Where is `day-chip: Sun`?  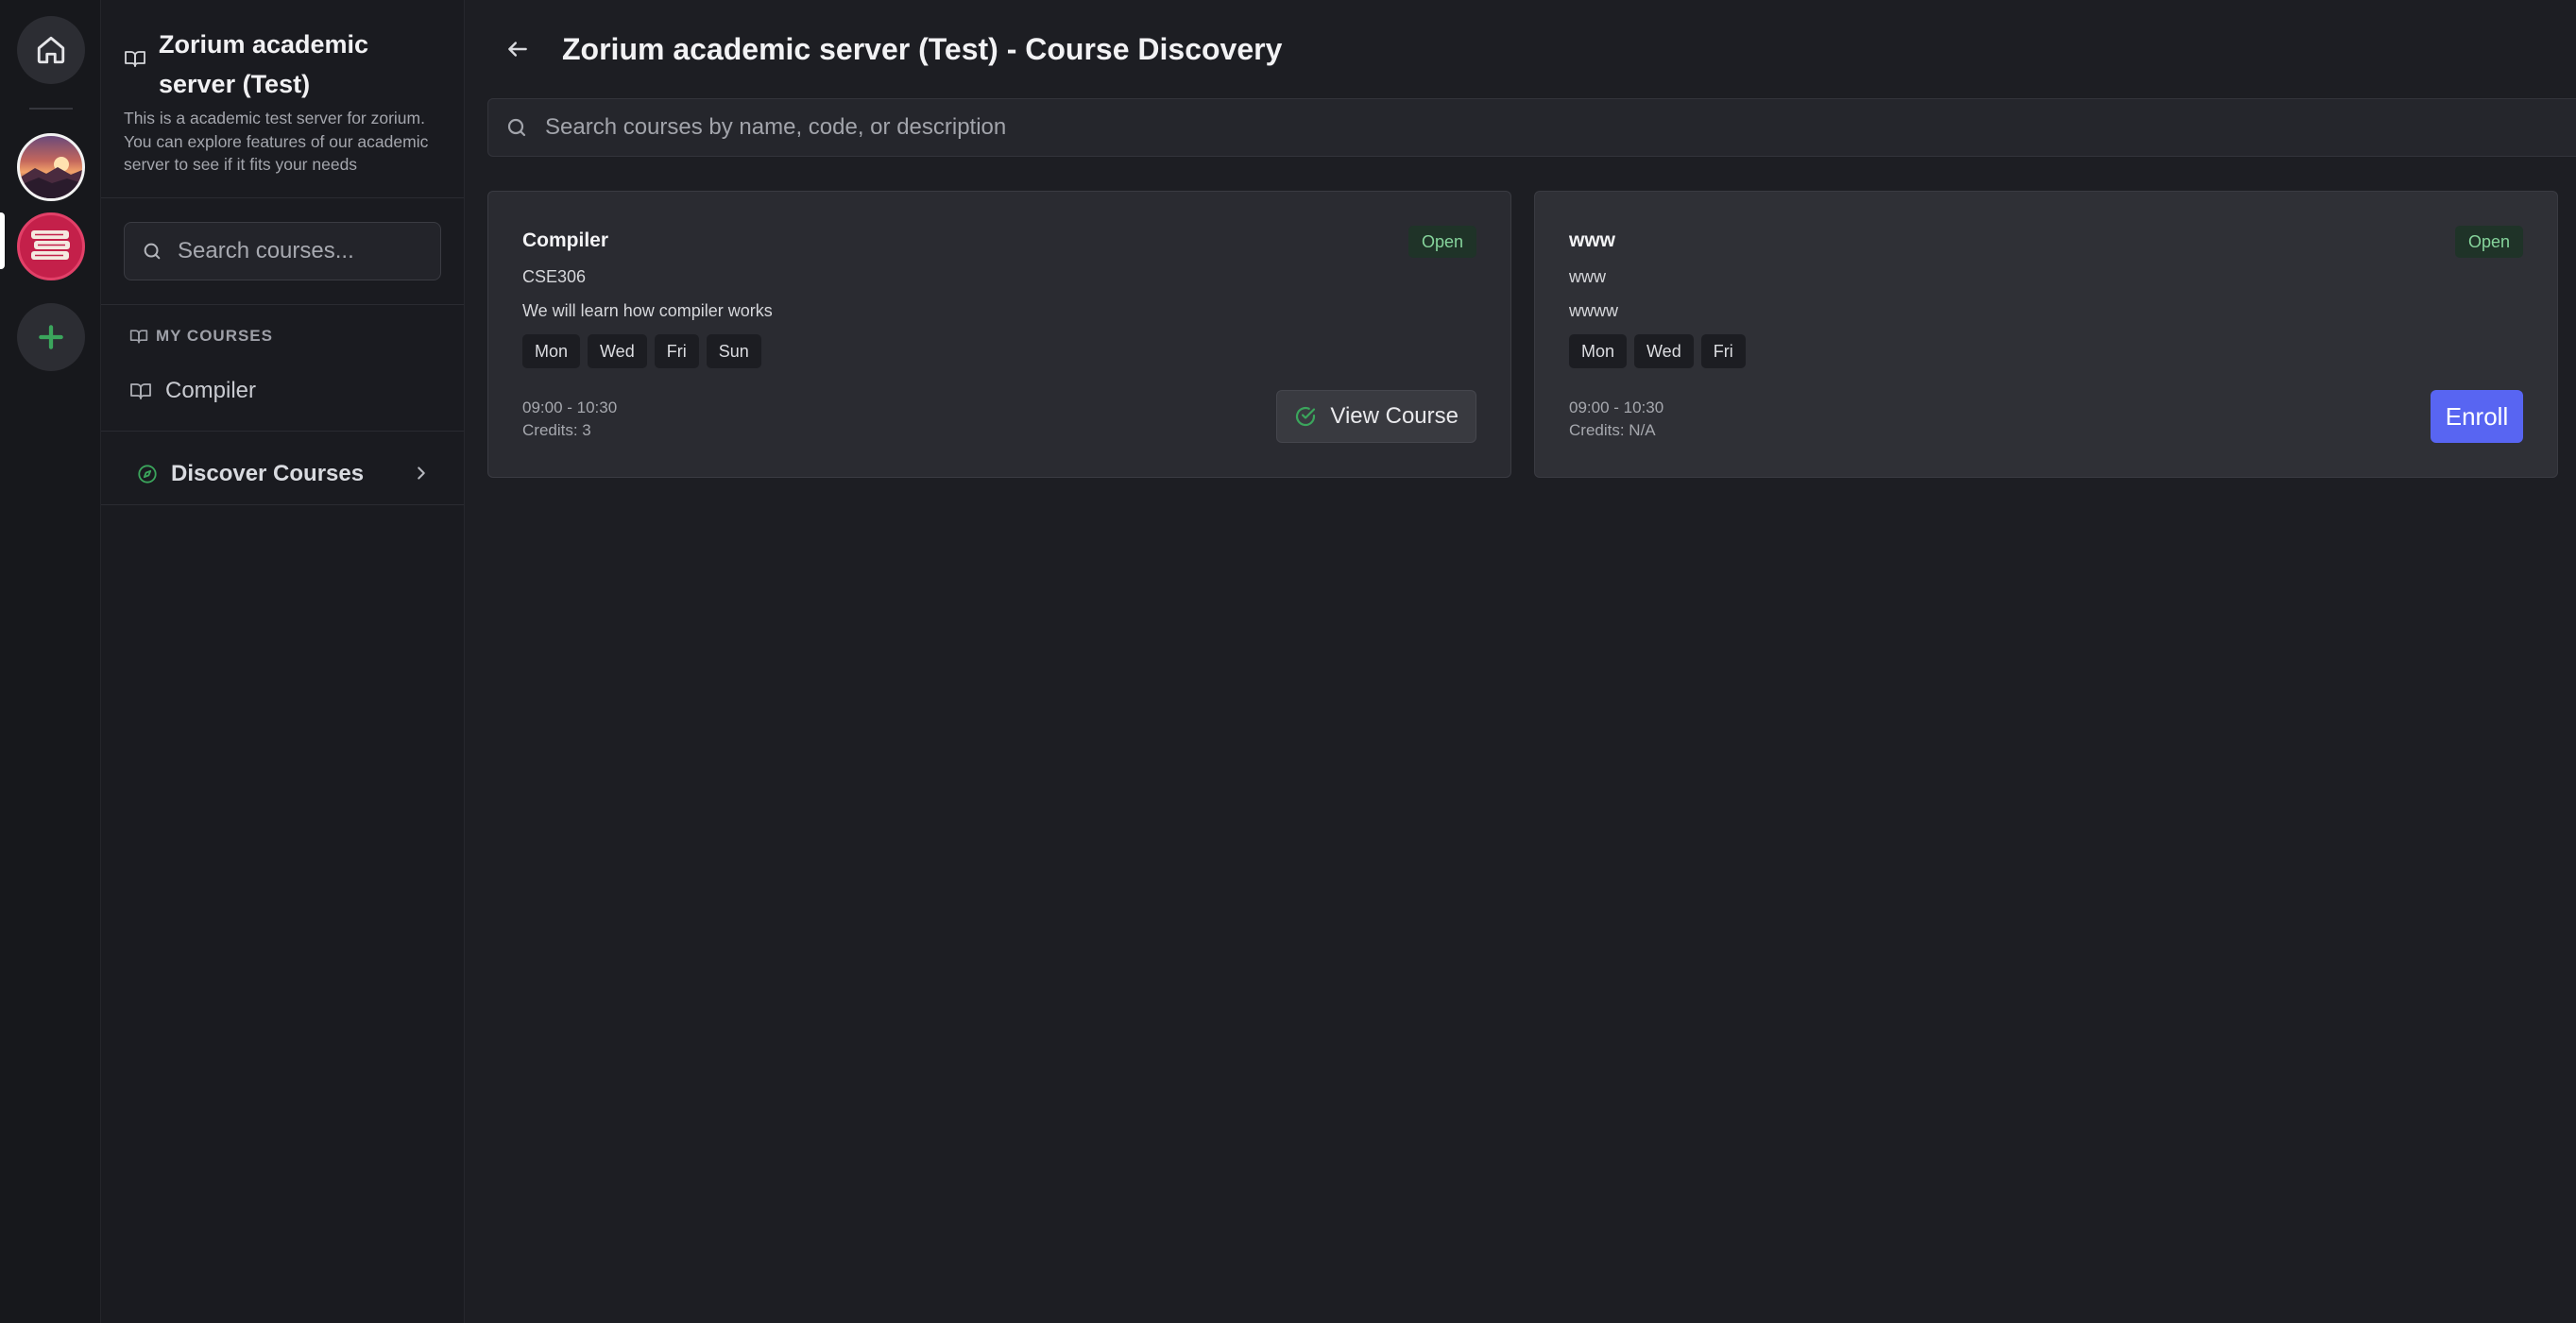
day-chip: Sun is located at coordinates (734, 351).